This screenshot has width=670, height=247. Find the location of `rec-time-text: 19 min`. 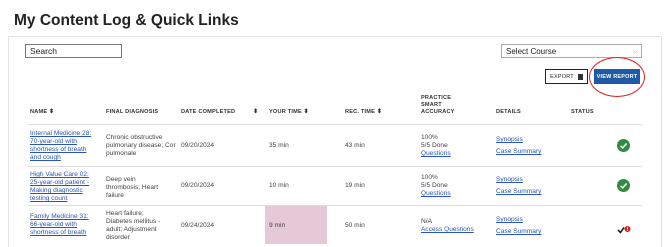

rec-time-text: 19 min is located at coordinates (355, 185).